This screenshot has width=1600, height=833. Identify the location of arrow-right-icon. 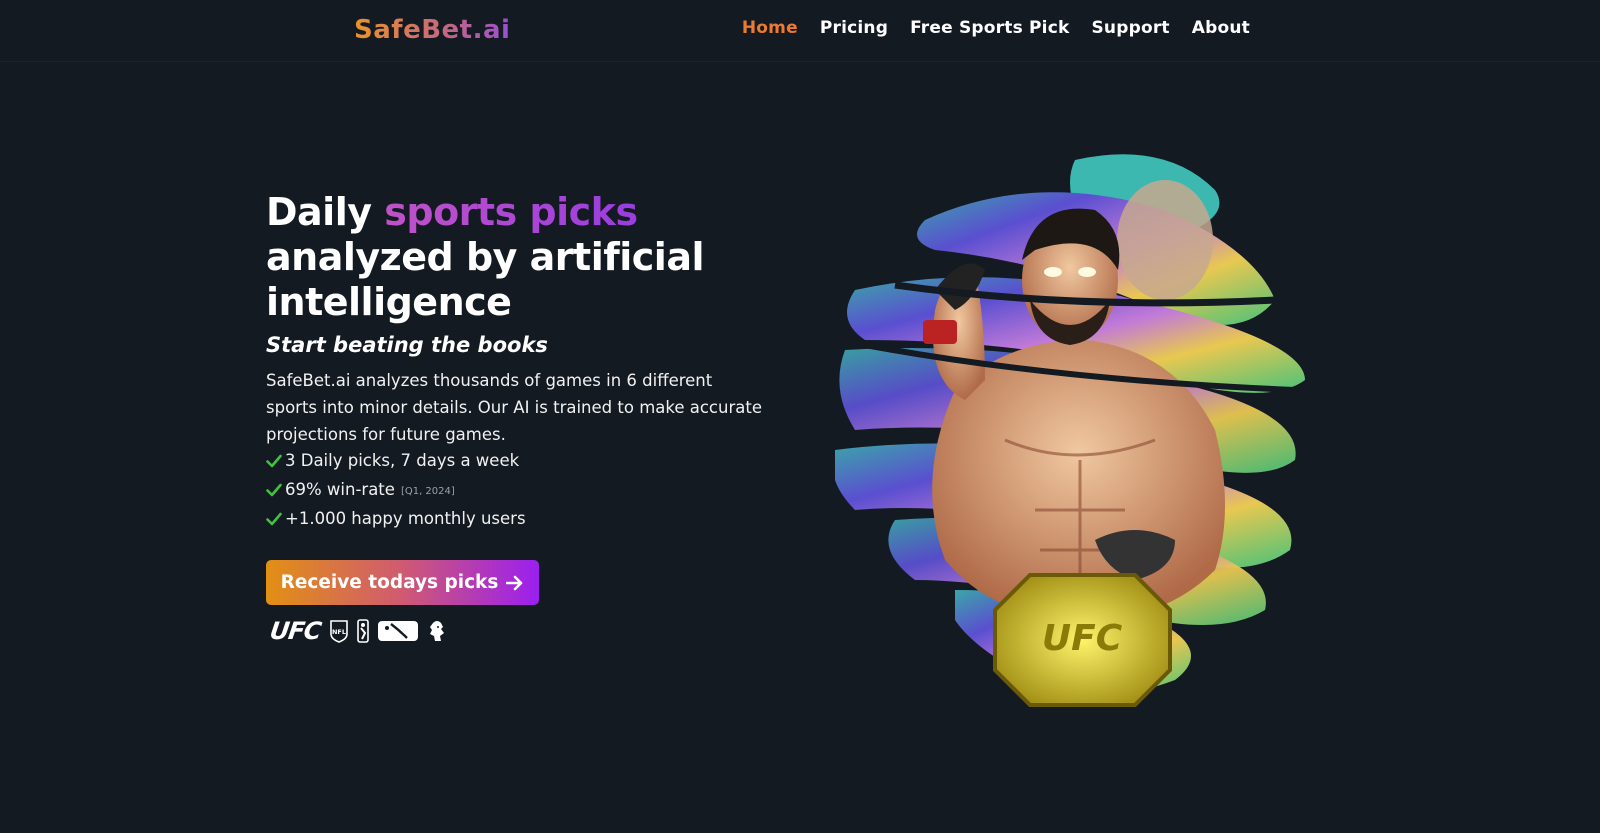
(514, 582).